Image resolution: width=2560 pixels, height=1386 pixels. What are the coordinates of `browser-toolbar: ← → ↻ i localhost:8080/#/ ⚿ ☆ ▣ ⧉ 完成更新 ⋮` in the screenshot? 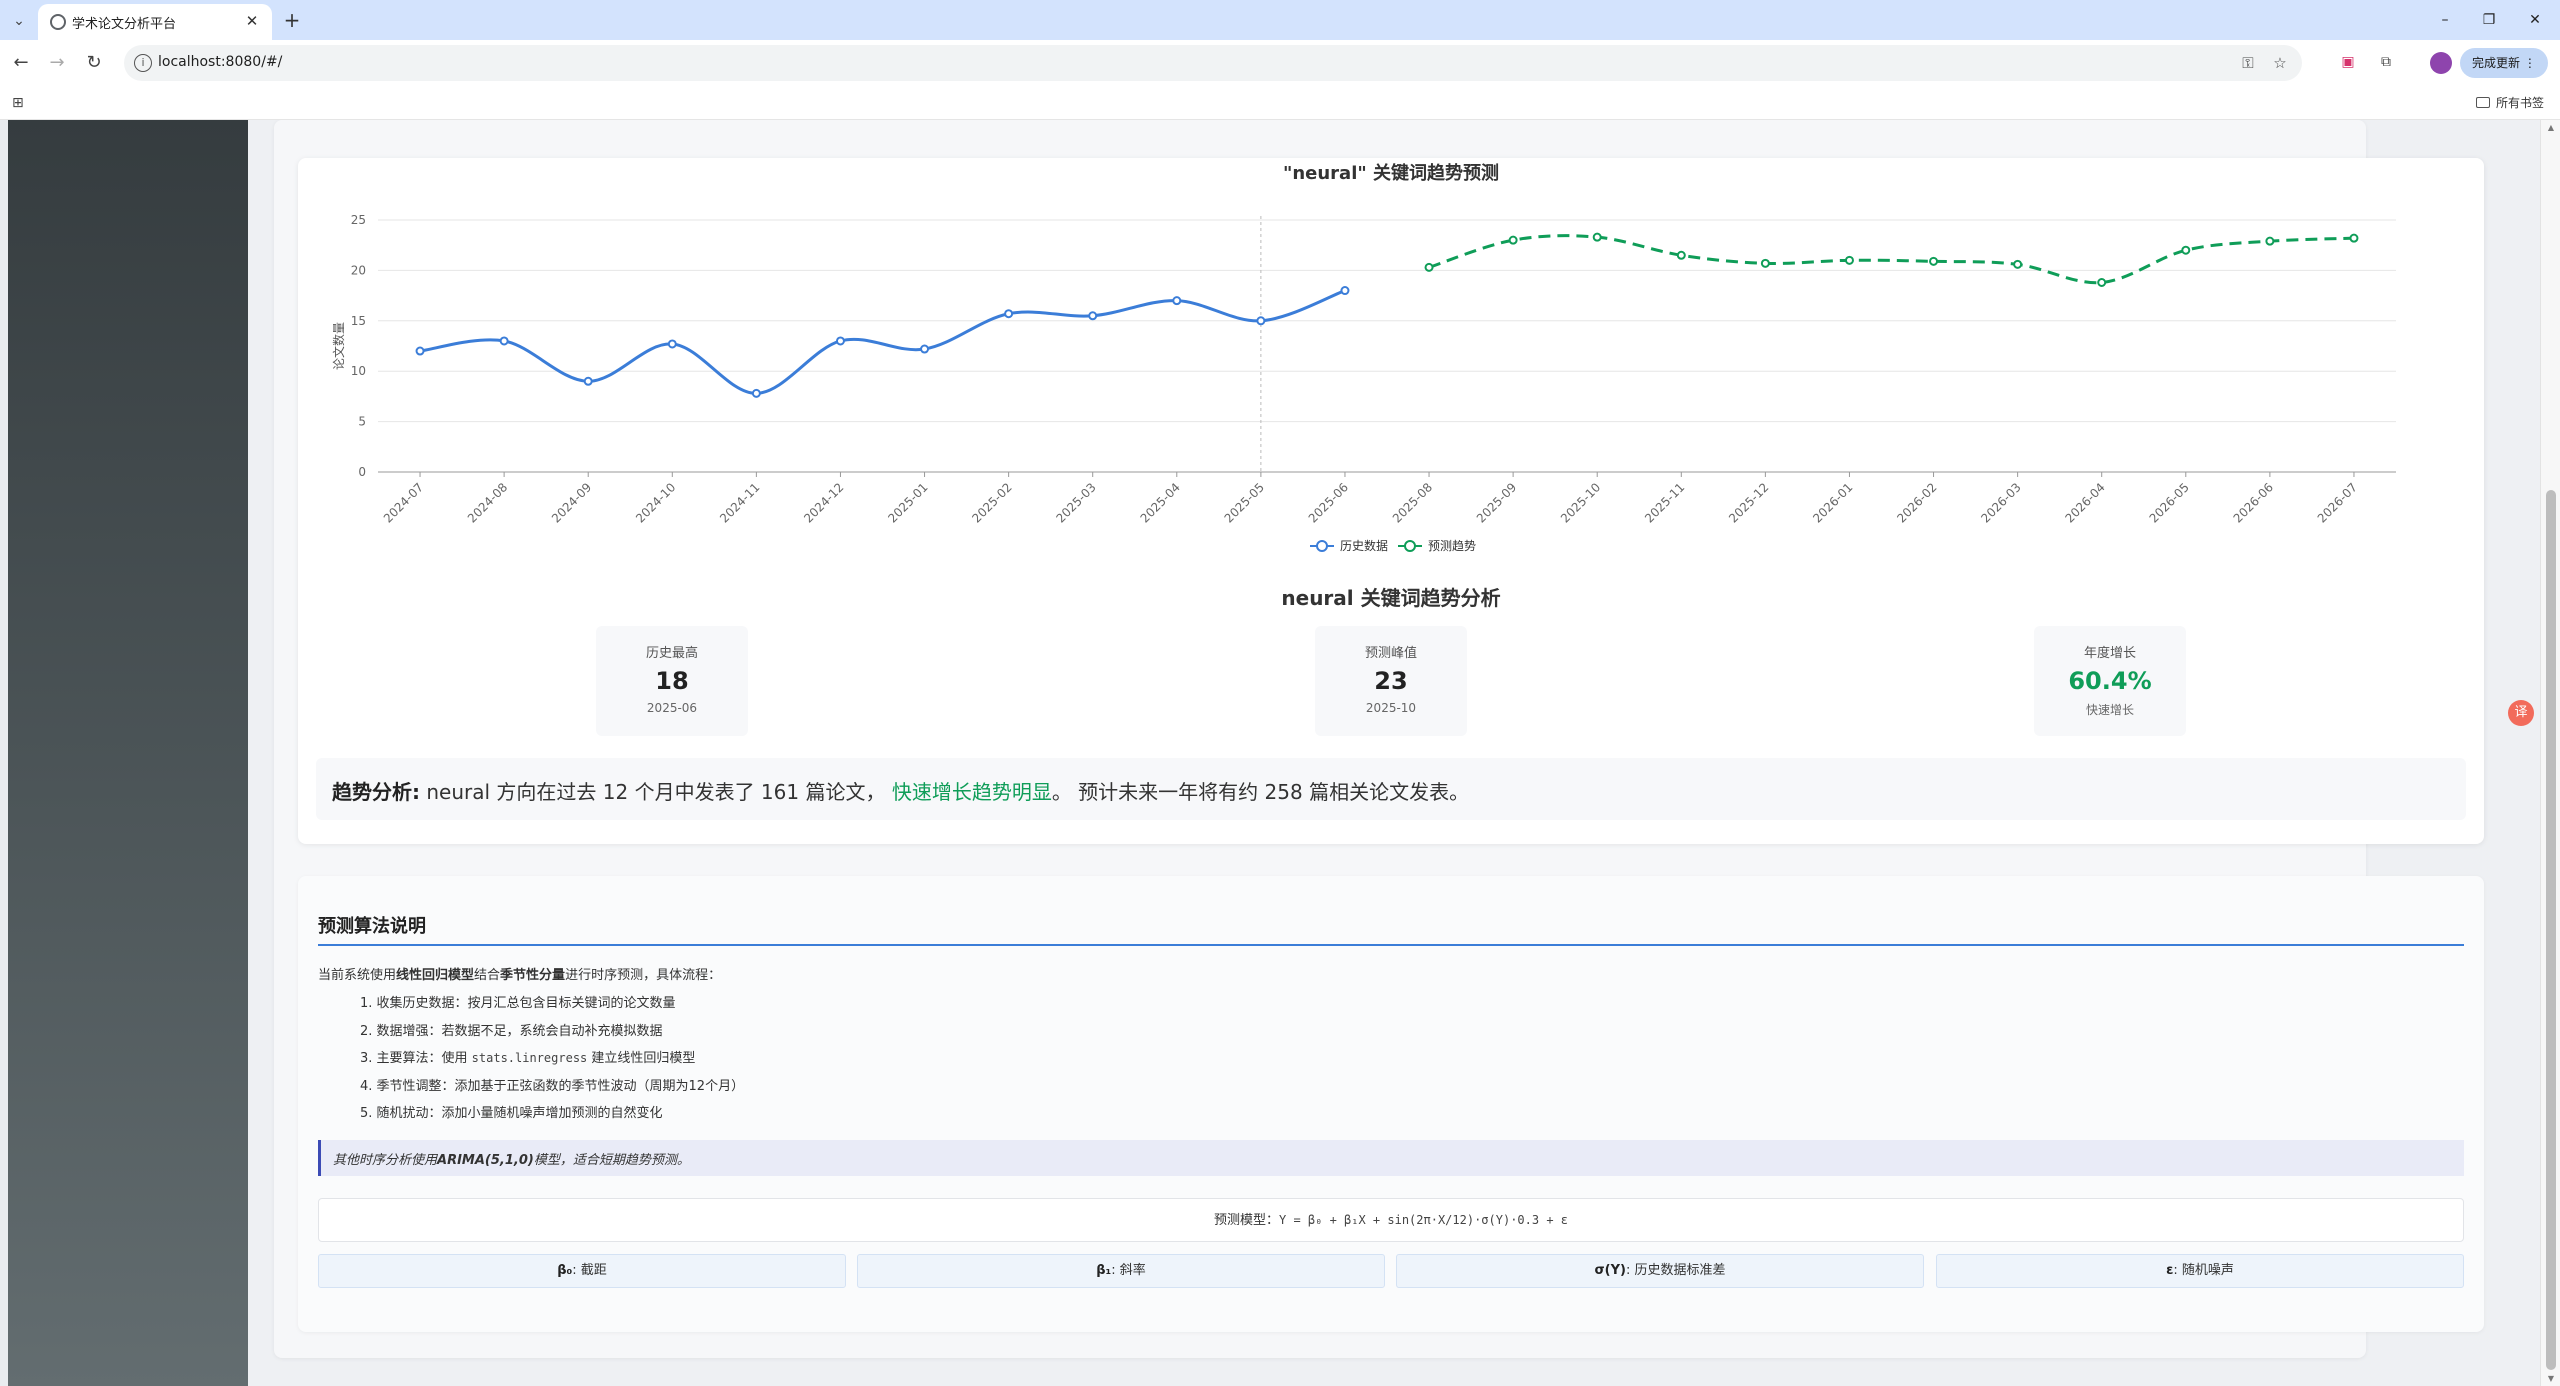 It's located at (1280, 63).